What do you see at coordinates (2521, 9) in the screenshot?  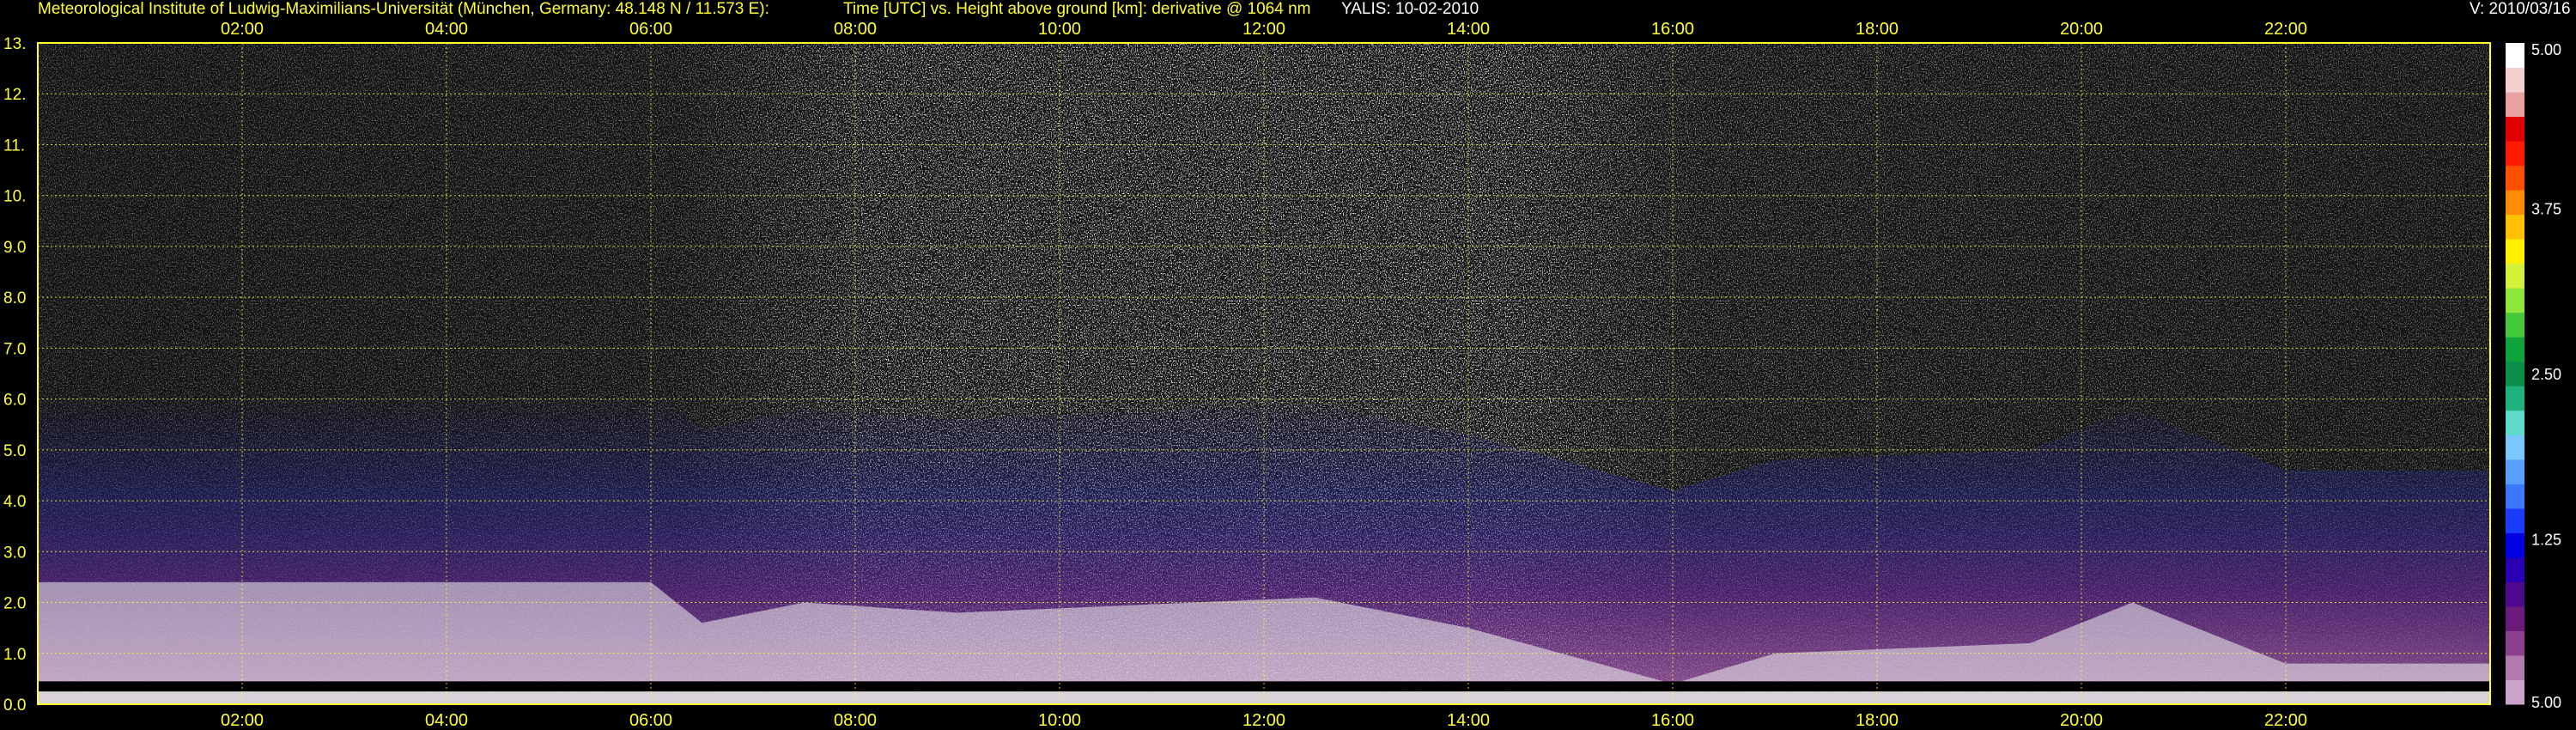 I see `version-label: V: 2010/03/16` at bounding box center [2521, 9].